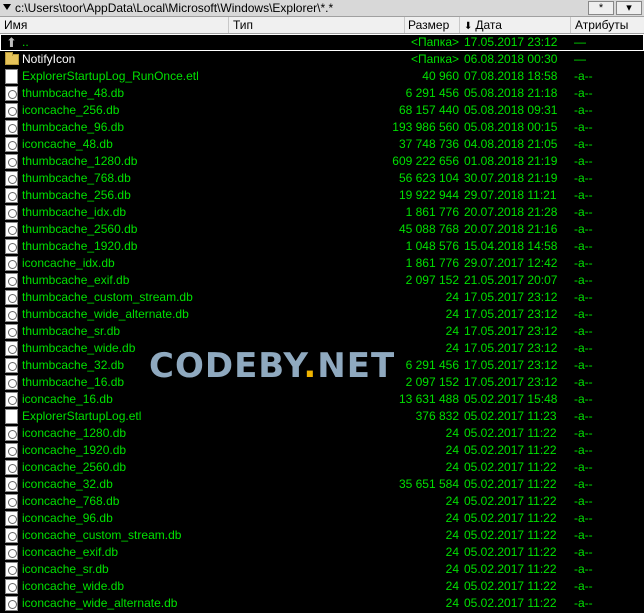 This screenshot has height=613, width=644. Describe the element at coordinates (317, 25) in the screenshot. I see `column-type: Тип` at that location.